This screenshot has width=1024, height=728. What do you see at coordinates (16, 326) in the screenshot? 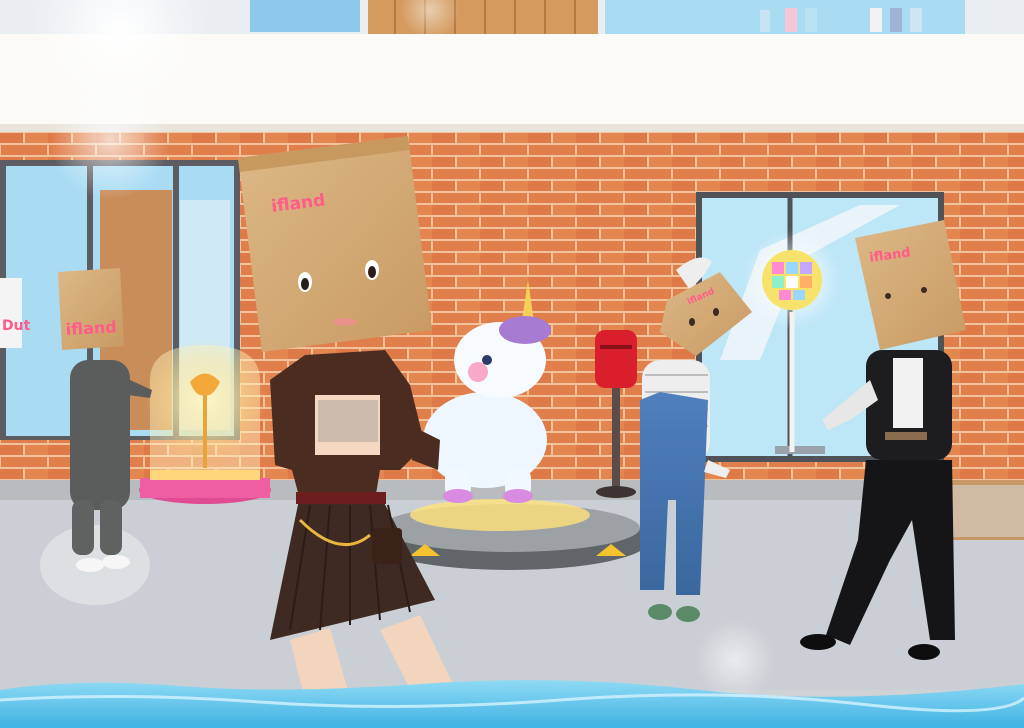
I see `sign-partial-text: Dut` at bounding box center [16, 326].